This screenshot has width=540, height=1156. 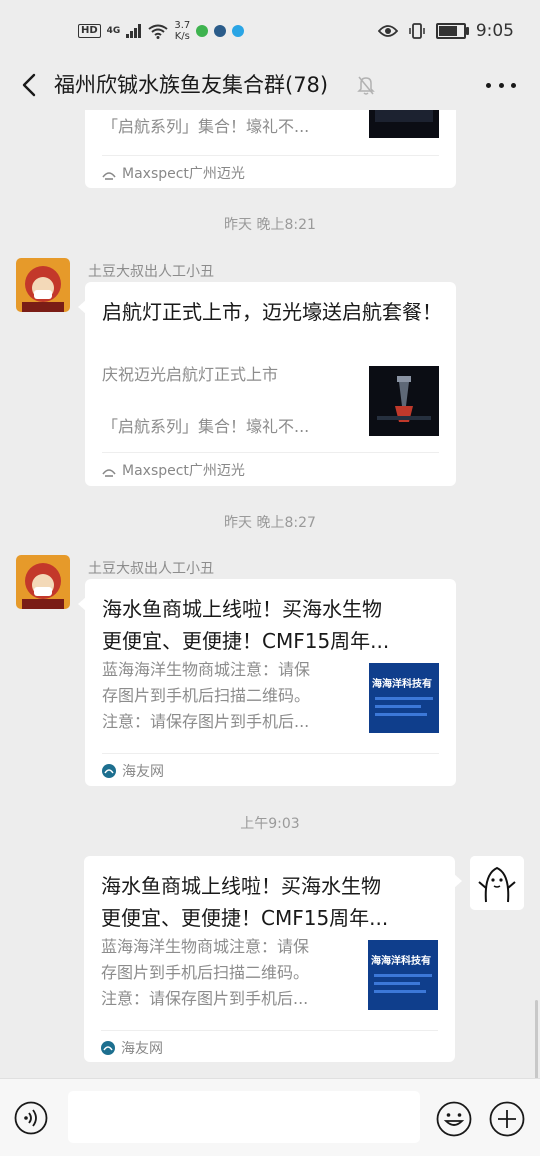 I want to click on hd-badge: HD, so click(x=89, y=31).